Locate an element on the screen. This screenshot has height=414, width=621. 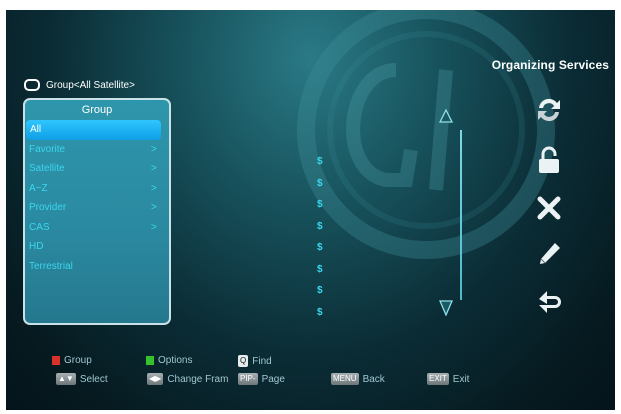
group-item-label: Terrestrial is located at coordinates (51, 266).